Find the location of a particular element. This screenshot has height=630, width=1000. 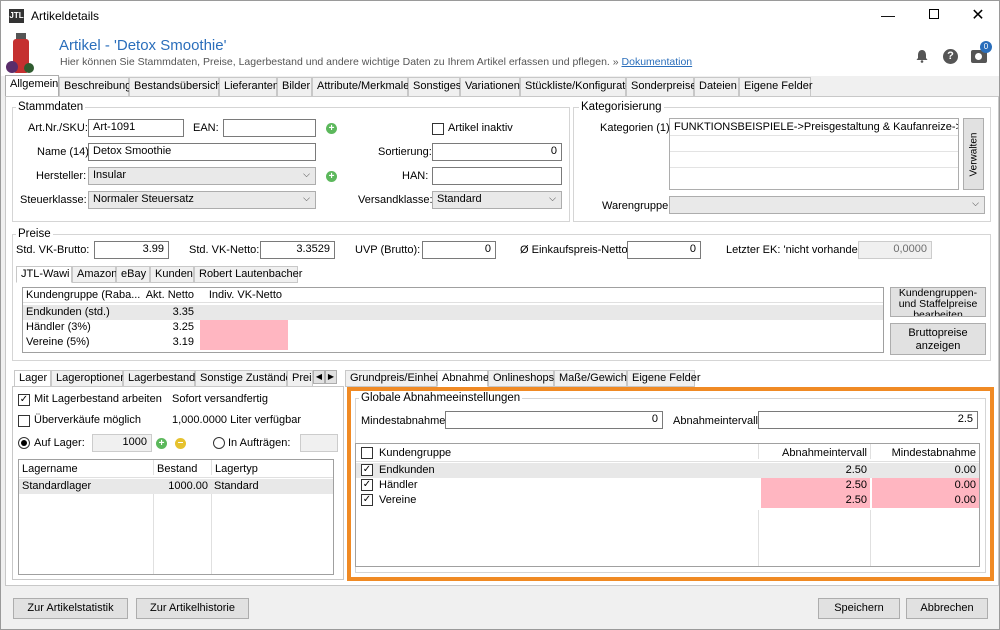

ueberverkauf-checkbox is located at coordinates (24, 421).